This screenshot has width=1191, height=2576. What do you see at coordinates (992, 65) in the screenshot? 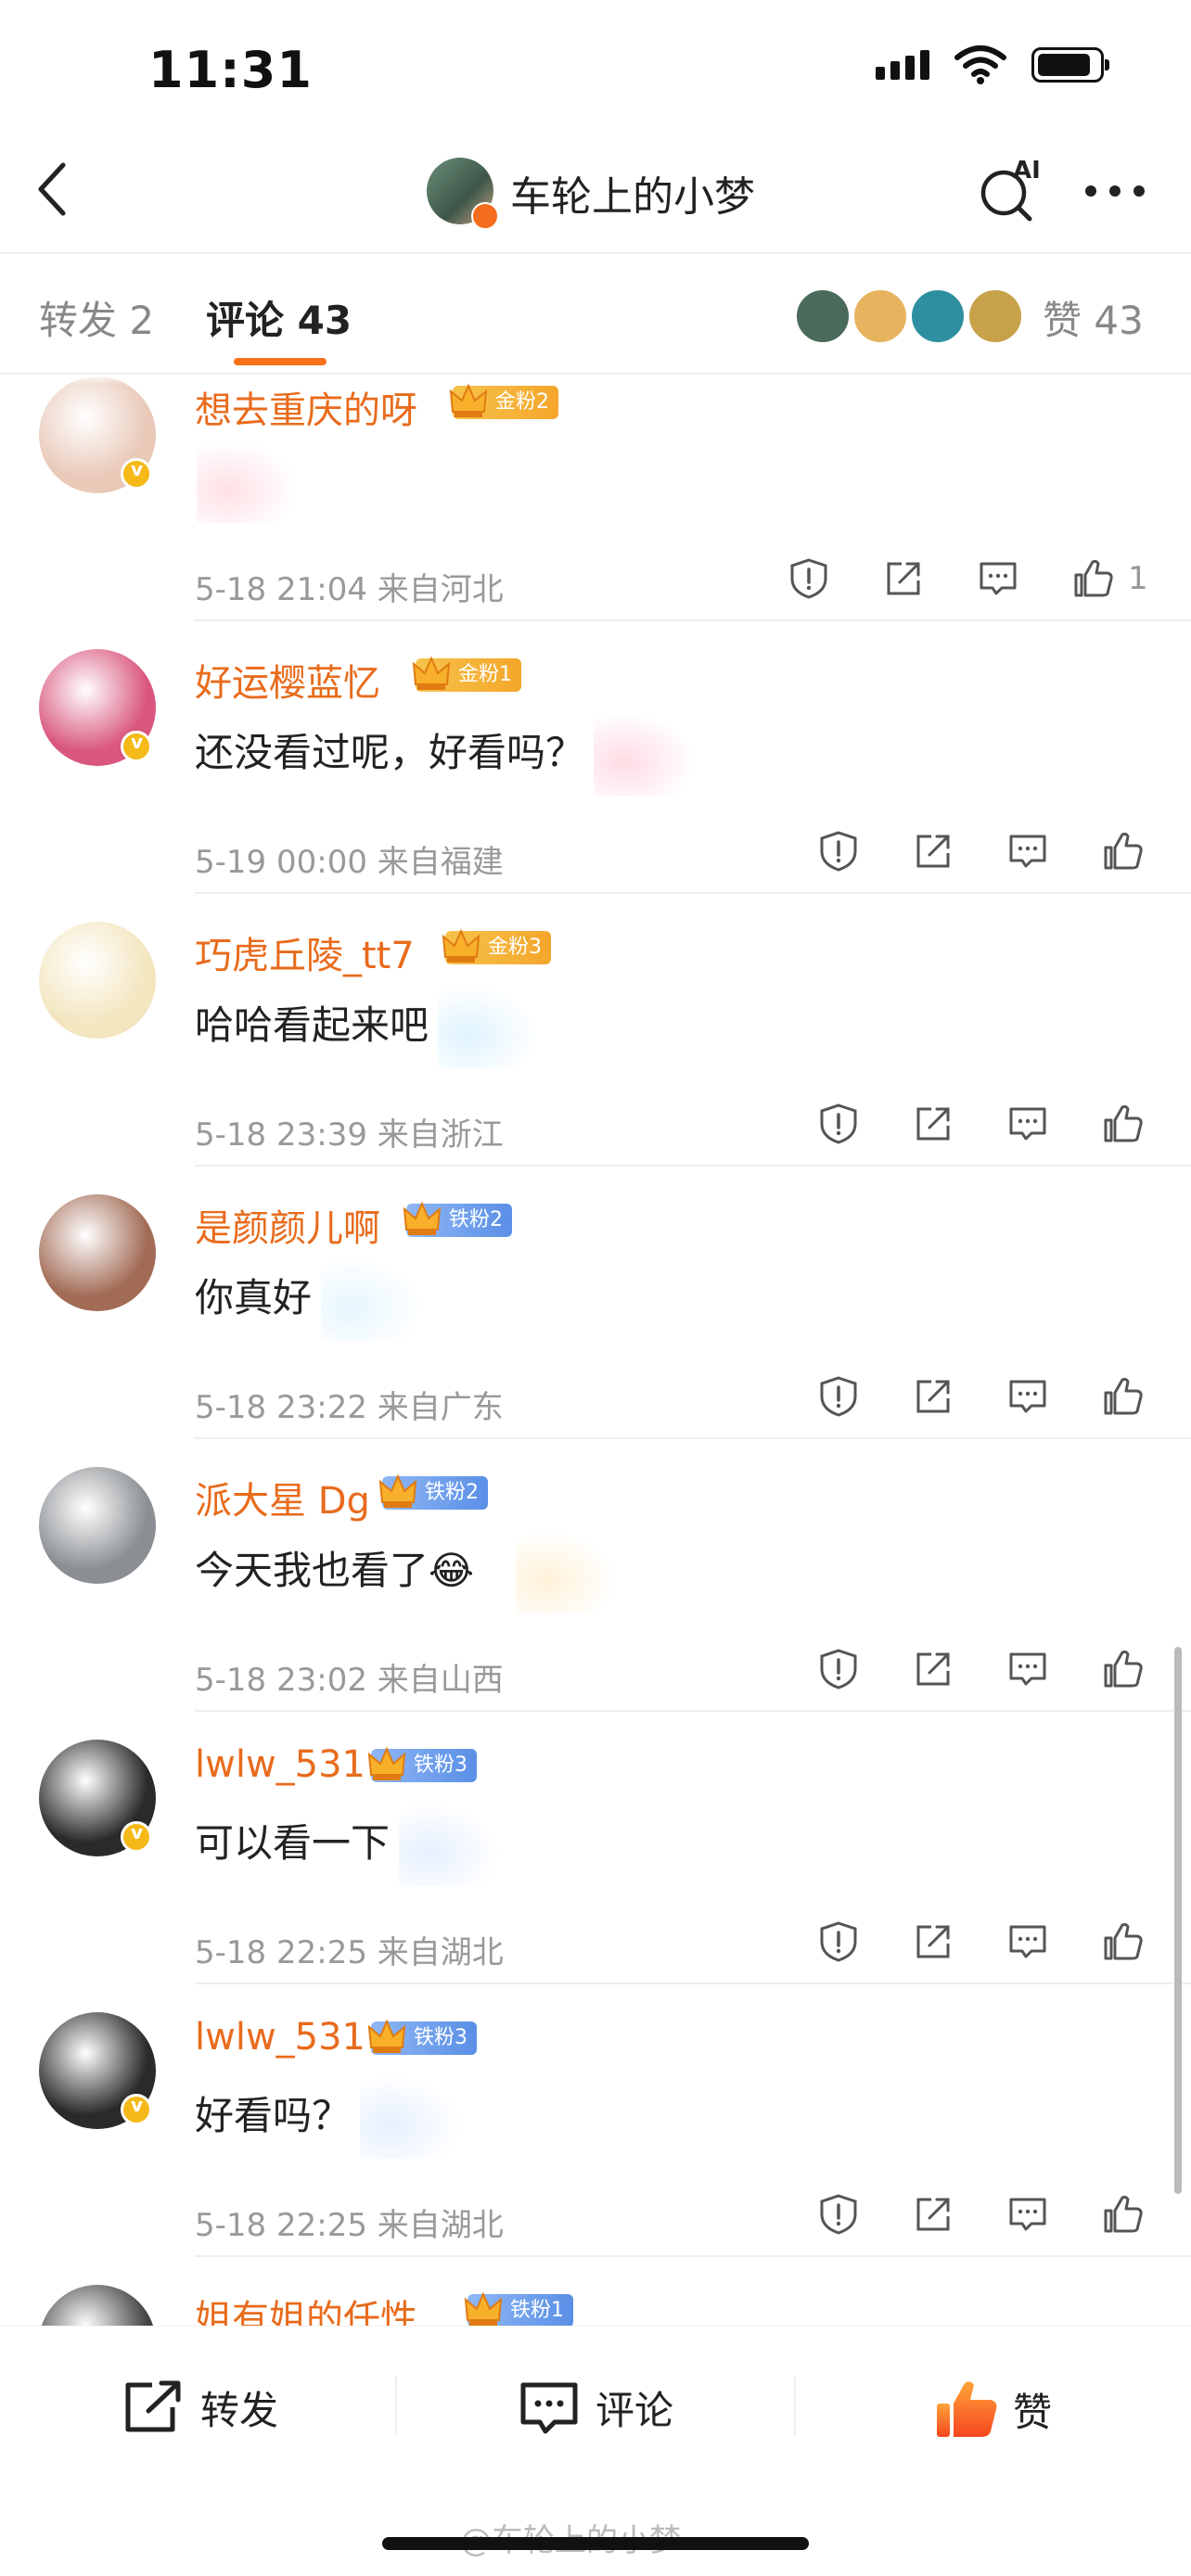
I see `status-icons` at bounding box center [992, 65].